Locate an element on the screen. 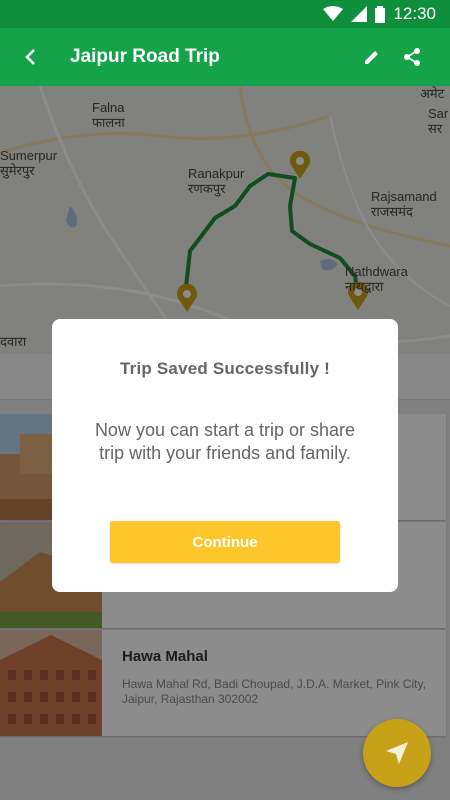  app-bar: Jaipur Road Trip is located at coordinates (225, 57).